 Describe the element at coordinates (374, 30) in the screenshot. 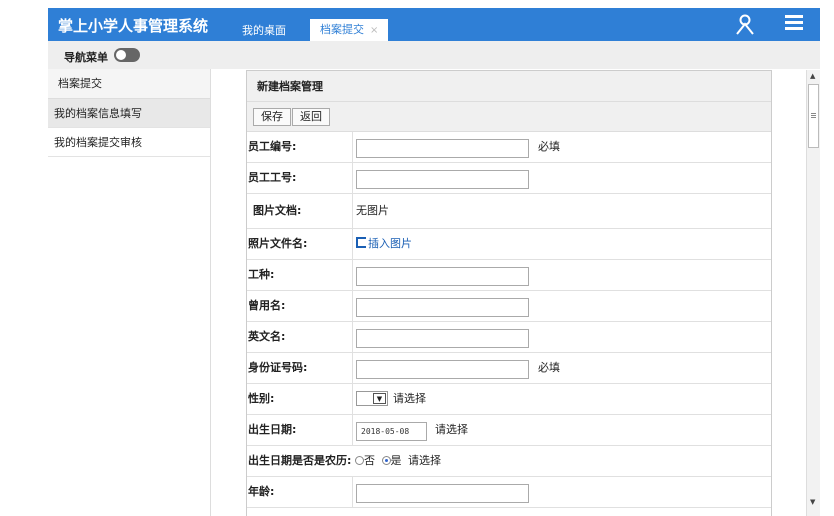

I see `tab-close-icon: ×` at that location.